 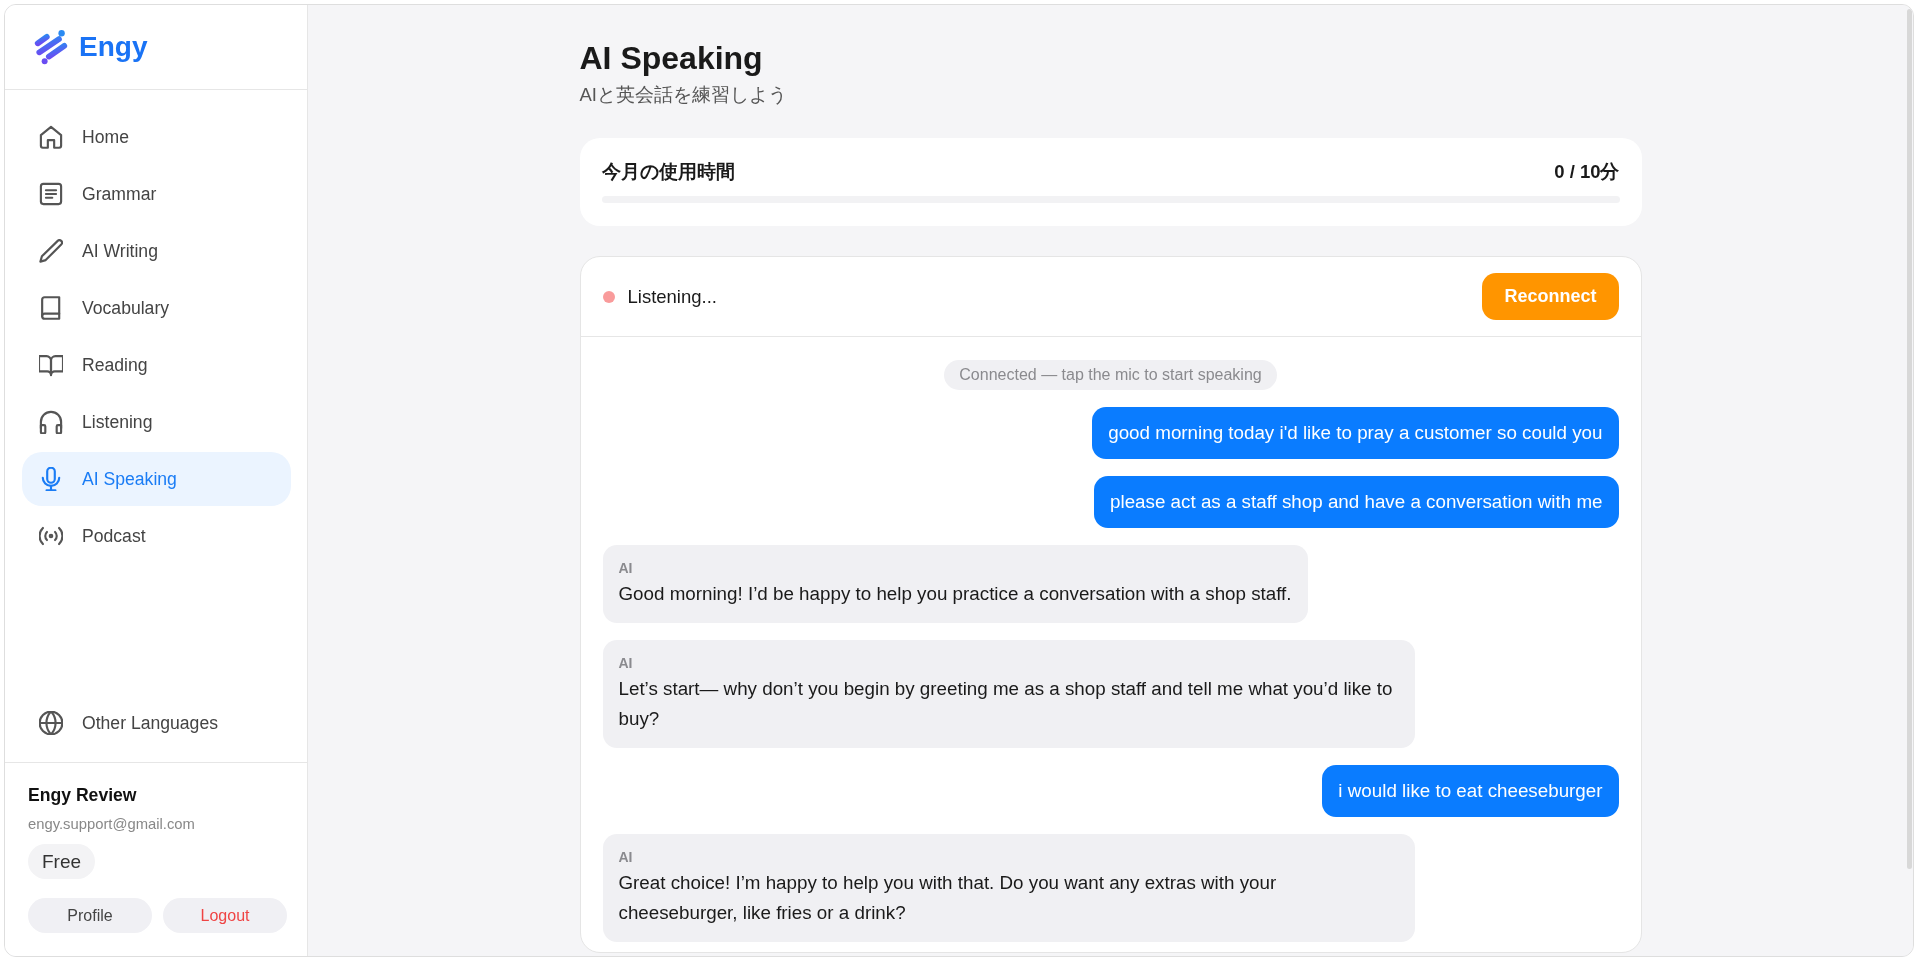 I want to click on broadcast-icon, so click(x=51, y=536).